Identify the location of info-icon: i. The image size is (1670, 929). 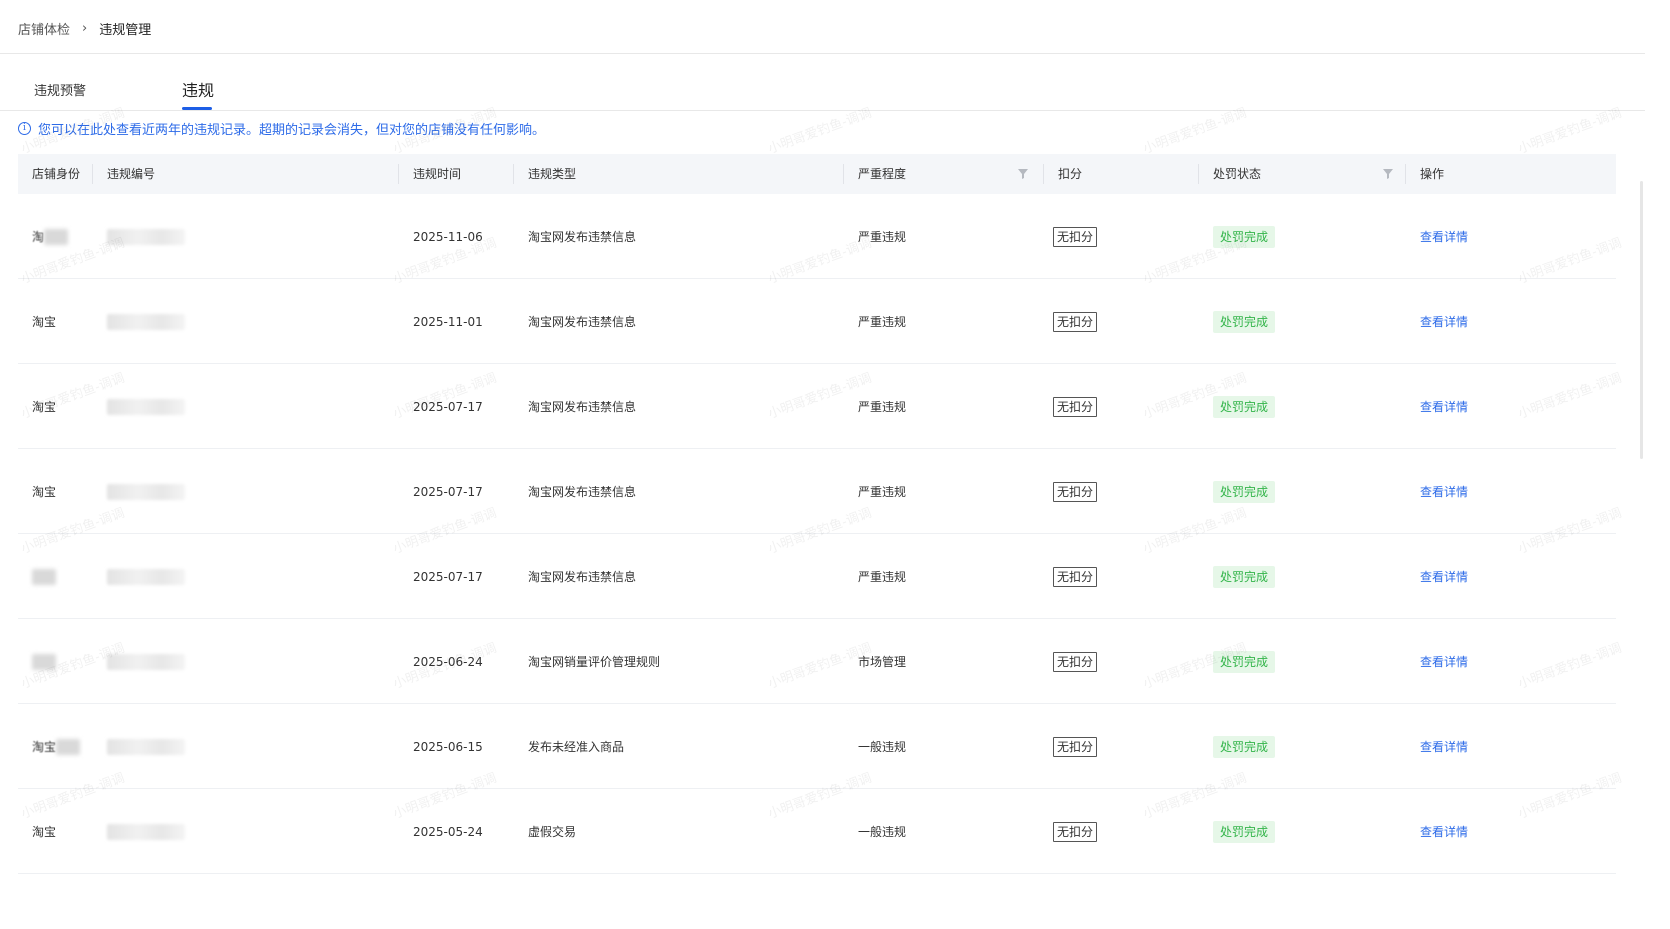
(24, 128).